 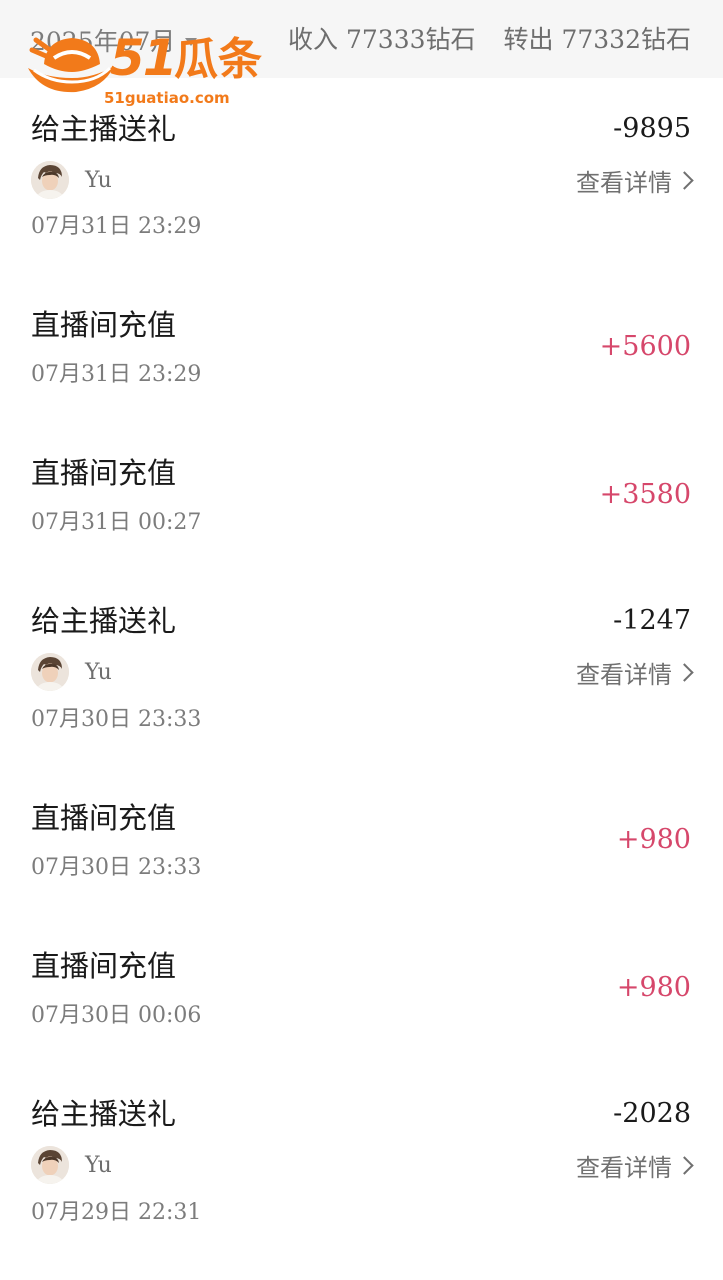 What do you see at coordinates (167, 98) in the screenshot?
I see `watermark-url: 51guatiao.com` at bounding box center [167, 98].